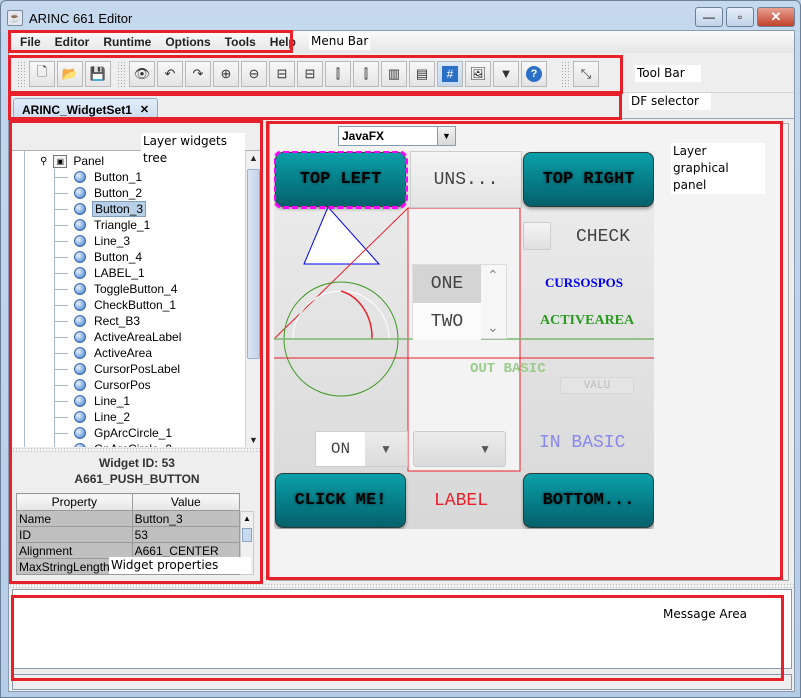 Image resolution: width=801 pixels, height=698 pixels. Describe the element at coordinates (30, 42) in the screenshot. I see `menu-file: File` at that location.